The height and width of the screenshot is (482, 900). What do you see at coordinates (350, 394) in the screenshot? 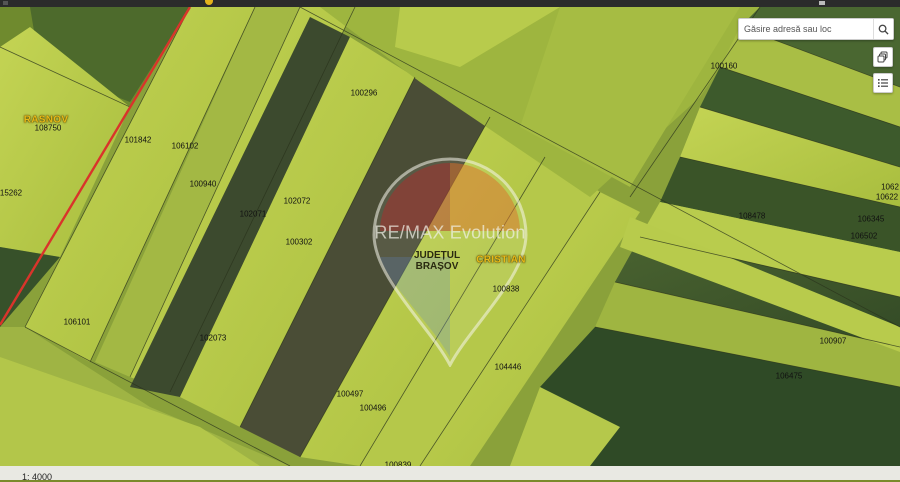
I see `parcel-label: 100497` at bounding box center [350, 394].